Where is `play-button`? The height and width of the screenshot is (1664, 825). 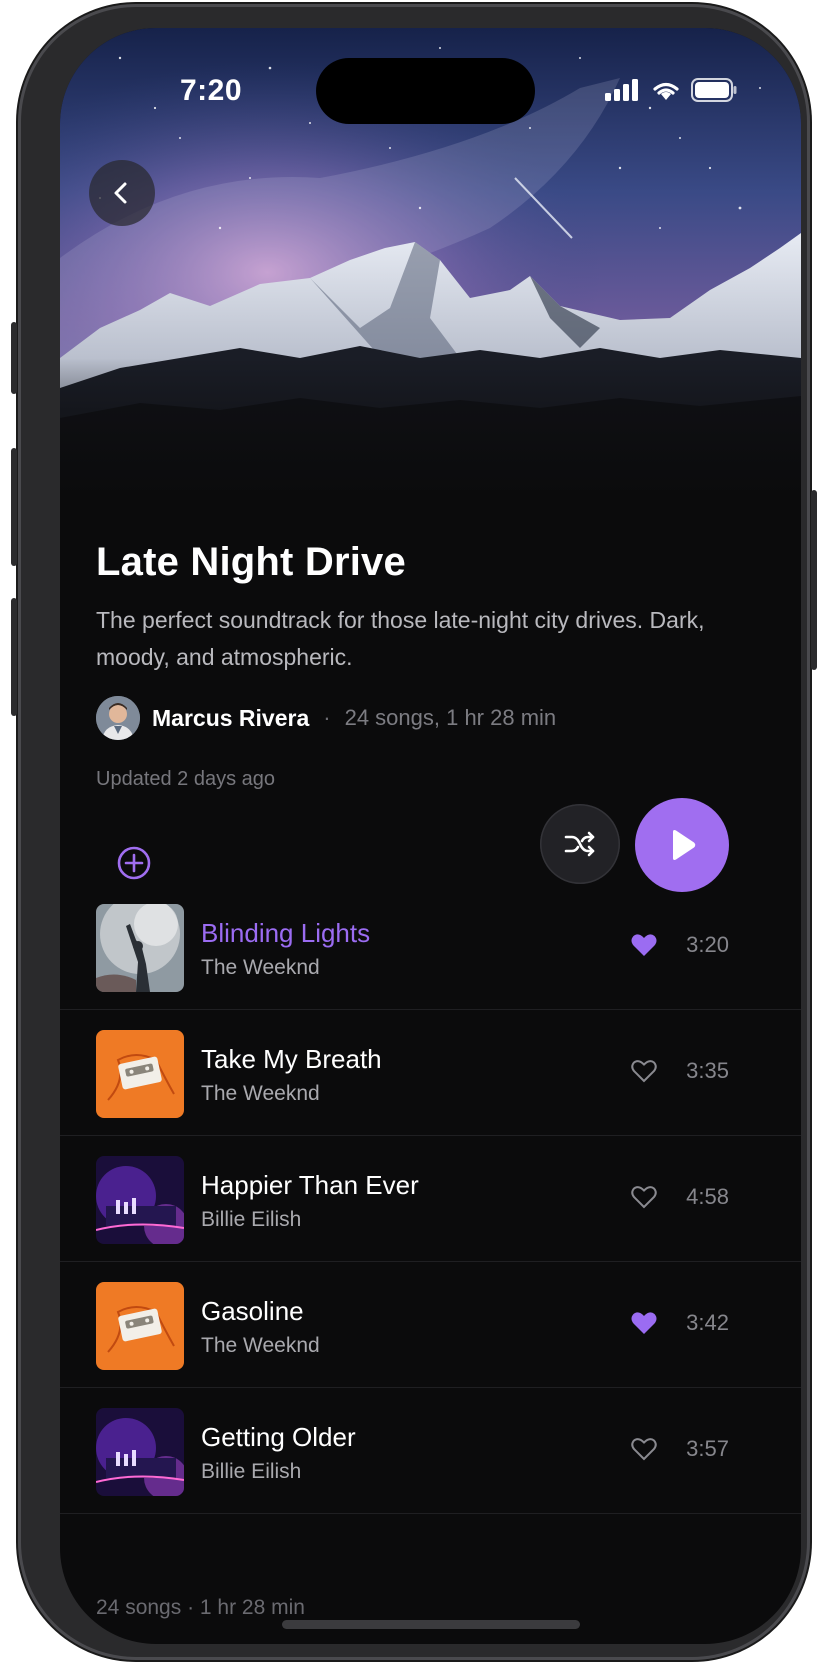 play-button is located at coordinates (682, 845).